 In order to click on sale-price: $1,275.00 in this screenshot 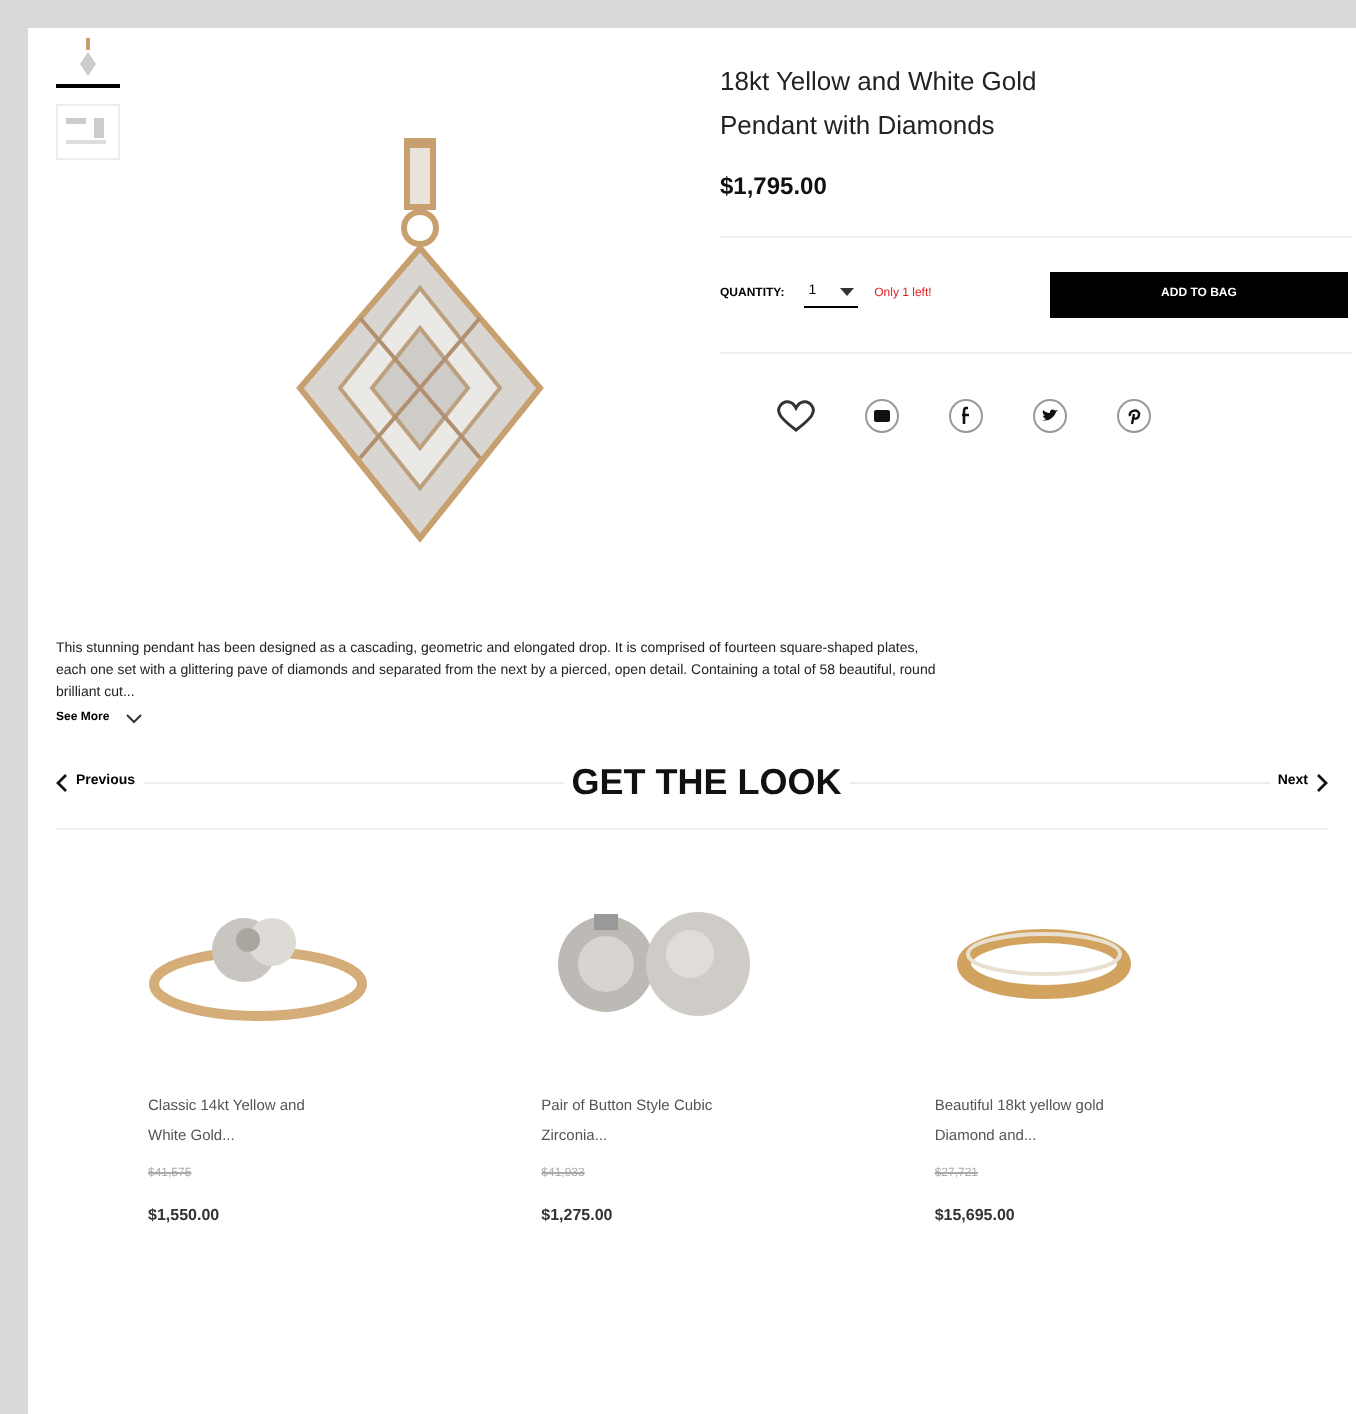, I will do `click(578, 1216)`.